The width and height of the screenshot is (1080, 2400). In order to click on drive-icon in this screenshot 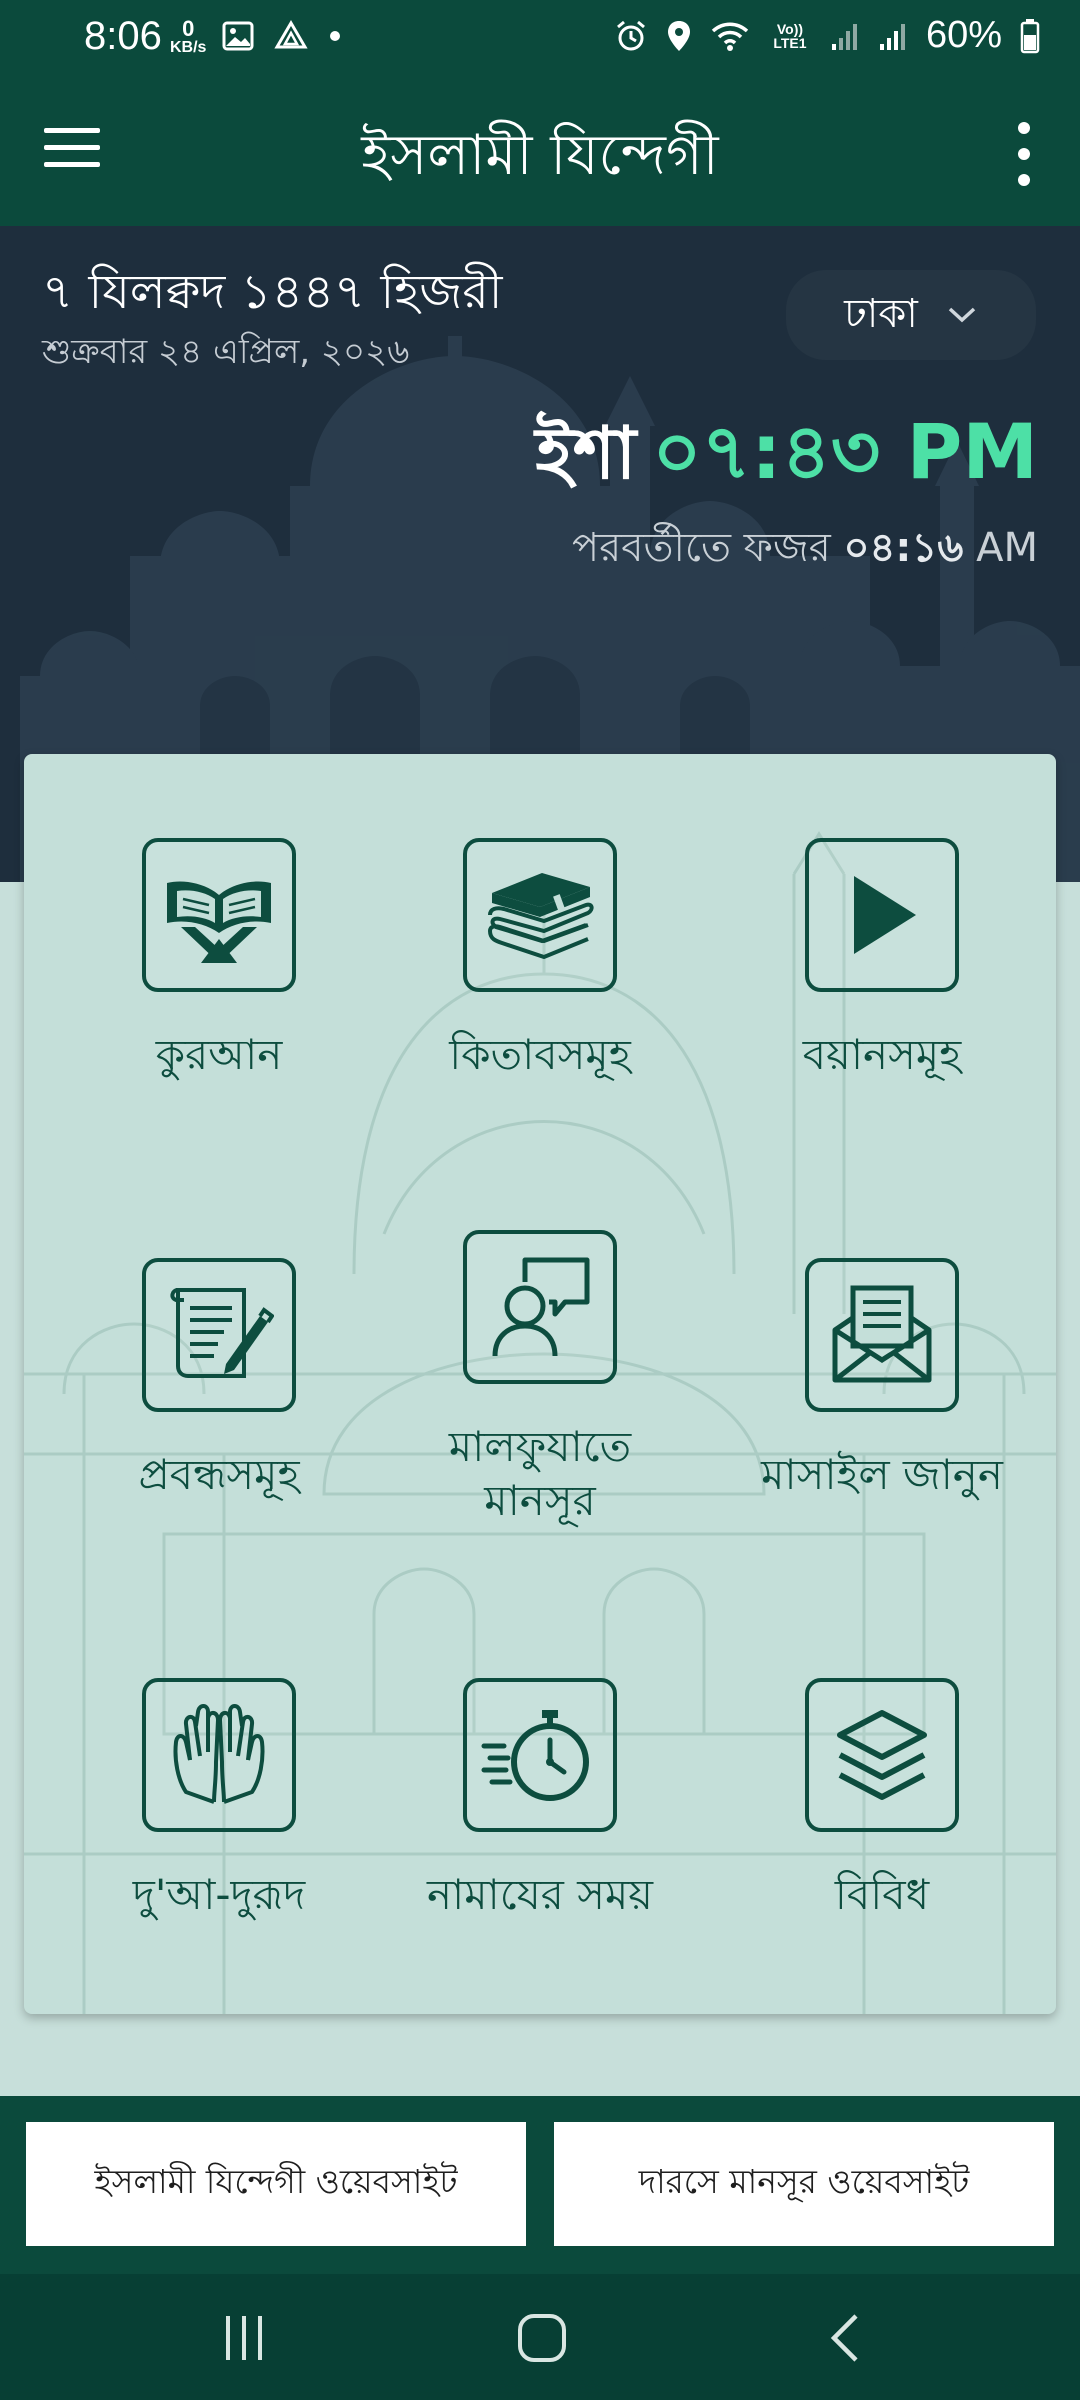, I will do `click(291, 34)`.